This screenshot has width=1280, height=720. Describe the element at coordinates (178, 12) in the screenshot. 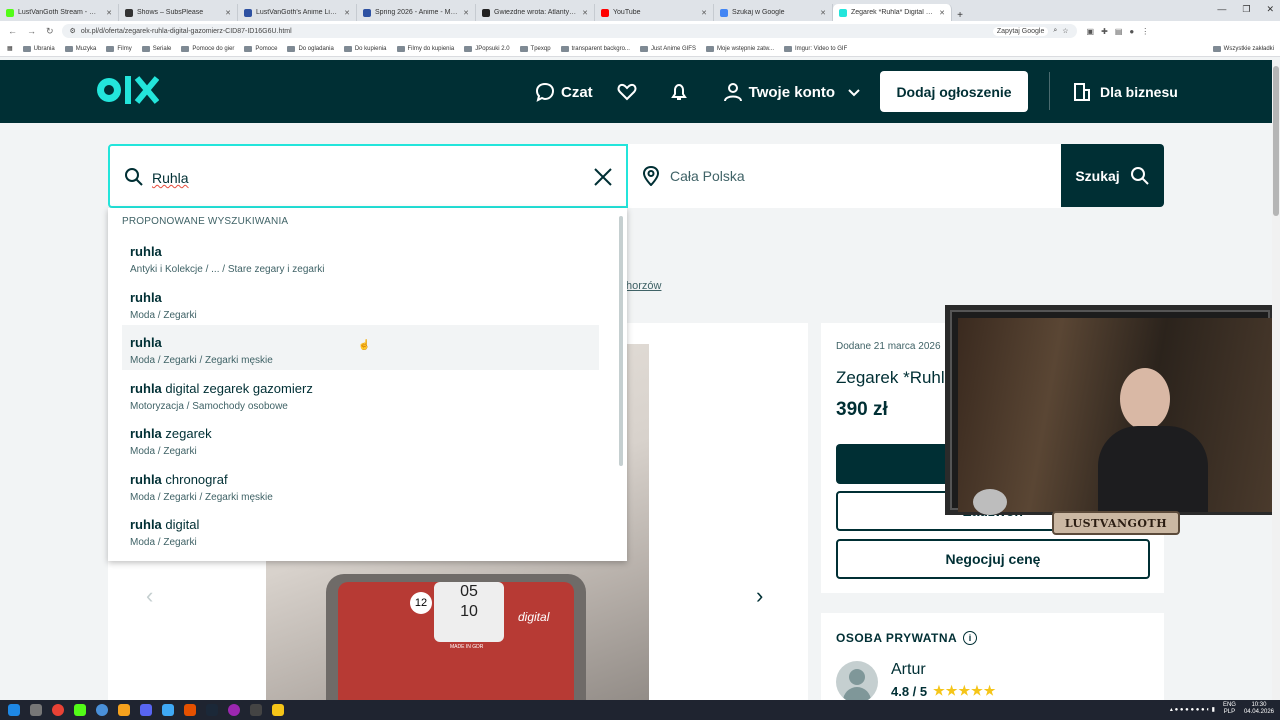

I see `browser-tab: Shows – SubsPlease ✕` at that location.